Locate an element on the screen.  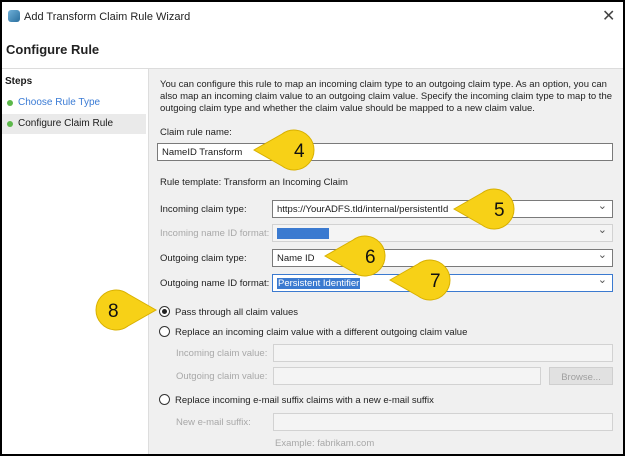
app-icon is located at coordinates (14, 16).